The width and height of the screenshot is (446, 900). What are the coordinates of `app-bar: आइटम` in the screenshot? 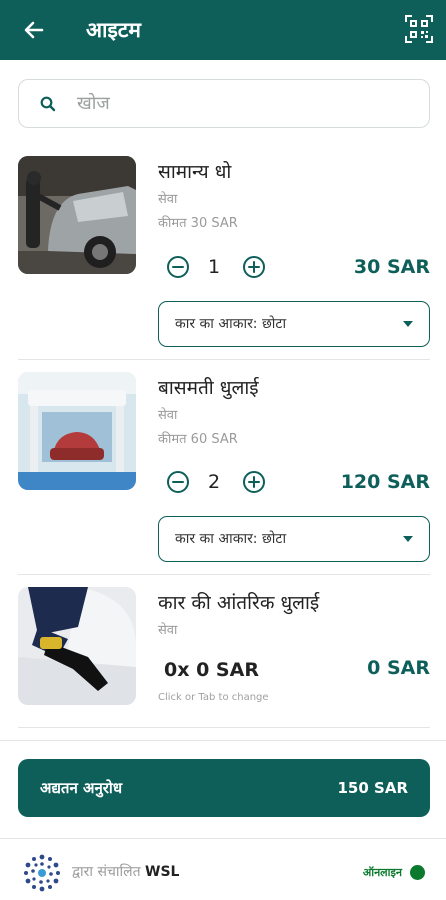 It's located at (223, 30).